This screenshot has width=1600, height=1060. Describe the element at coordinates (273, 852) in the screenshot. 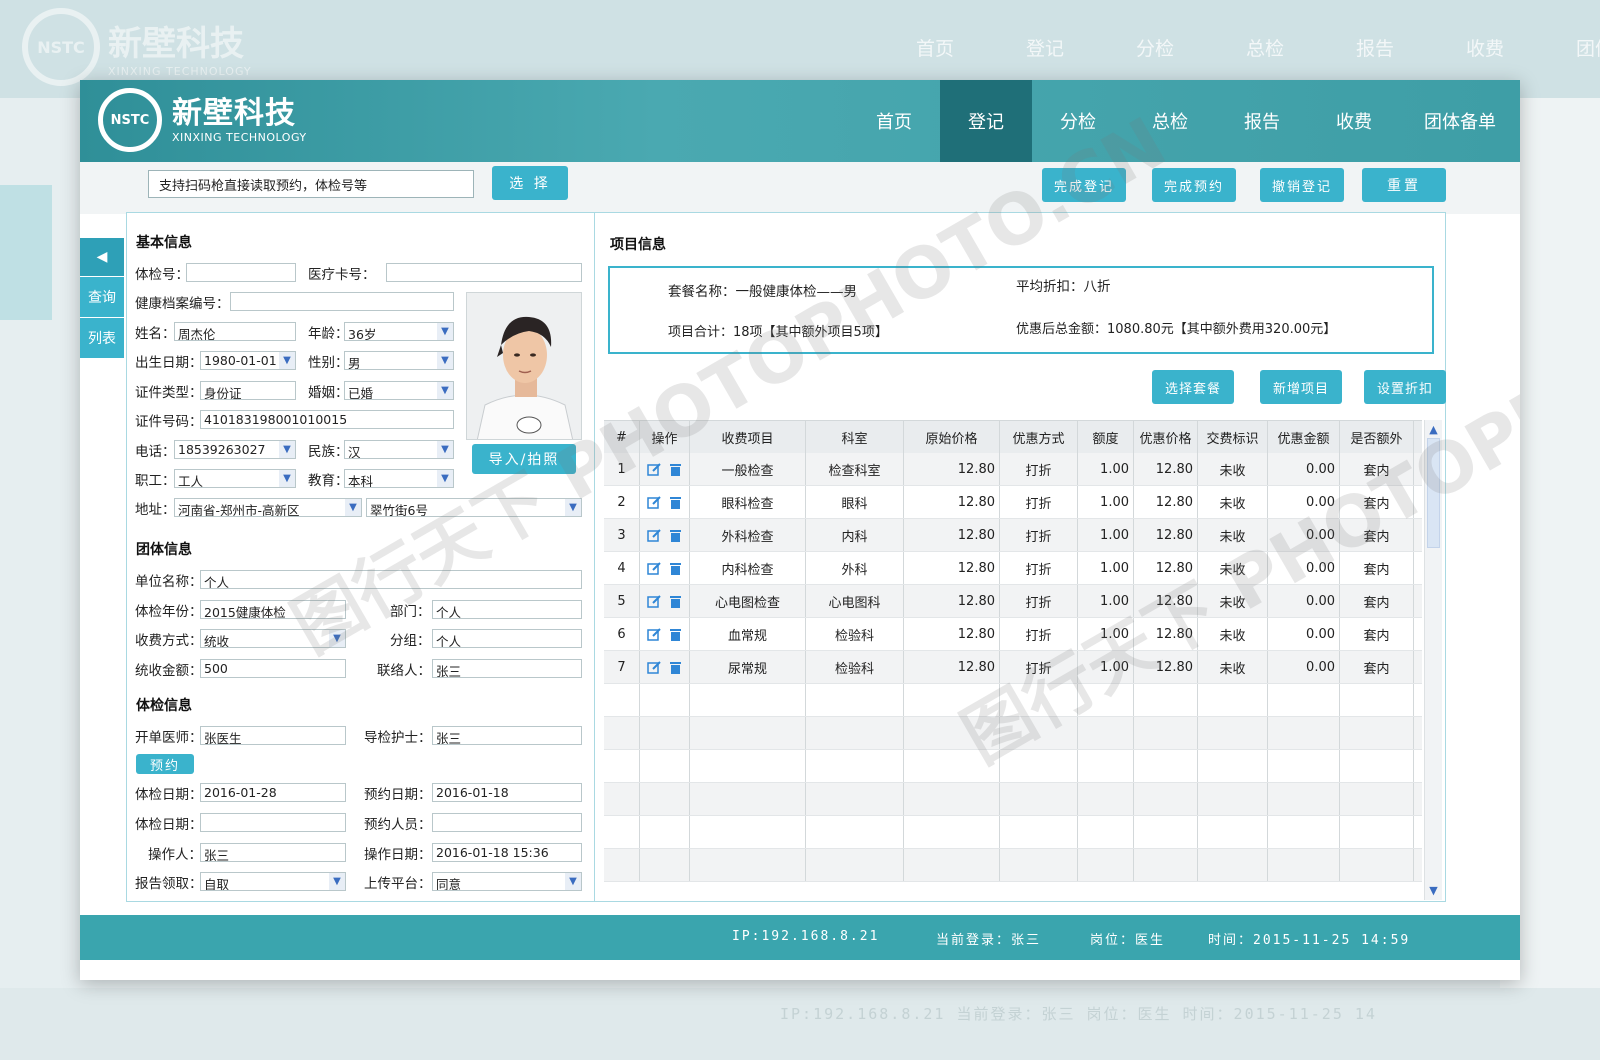

I see `operator-input: 张三` at that location.